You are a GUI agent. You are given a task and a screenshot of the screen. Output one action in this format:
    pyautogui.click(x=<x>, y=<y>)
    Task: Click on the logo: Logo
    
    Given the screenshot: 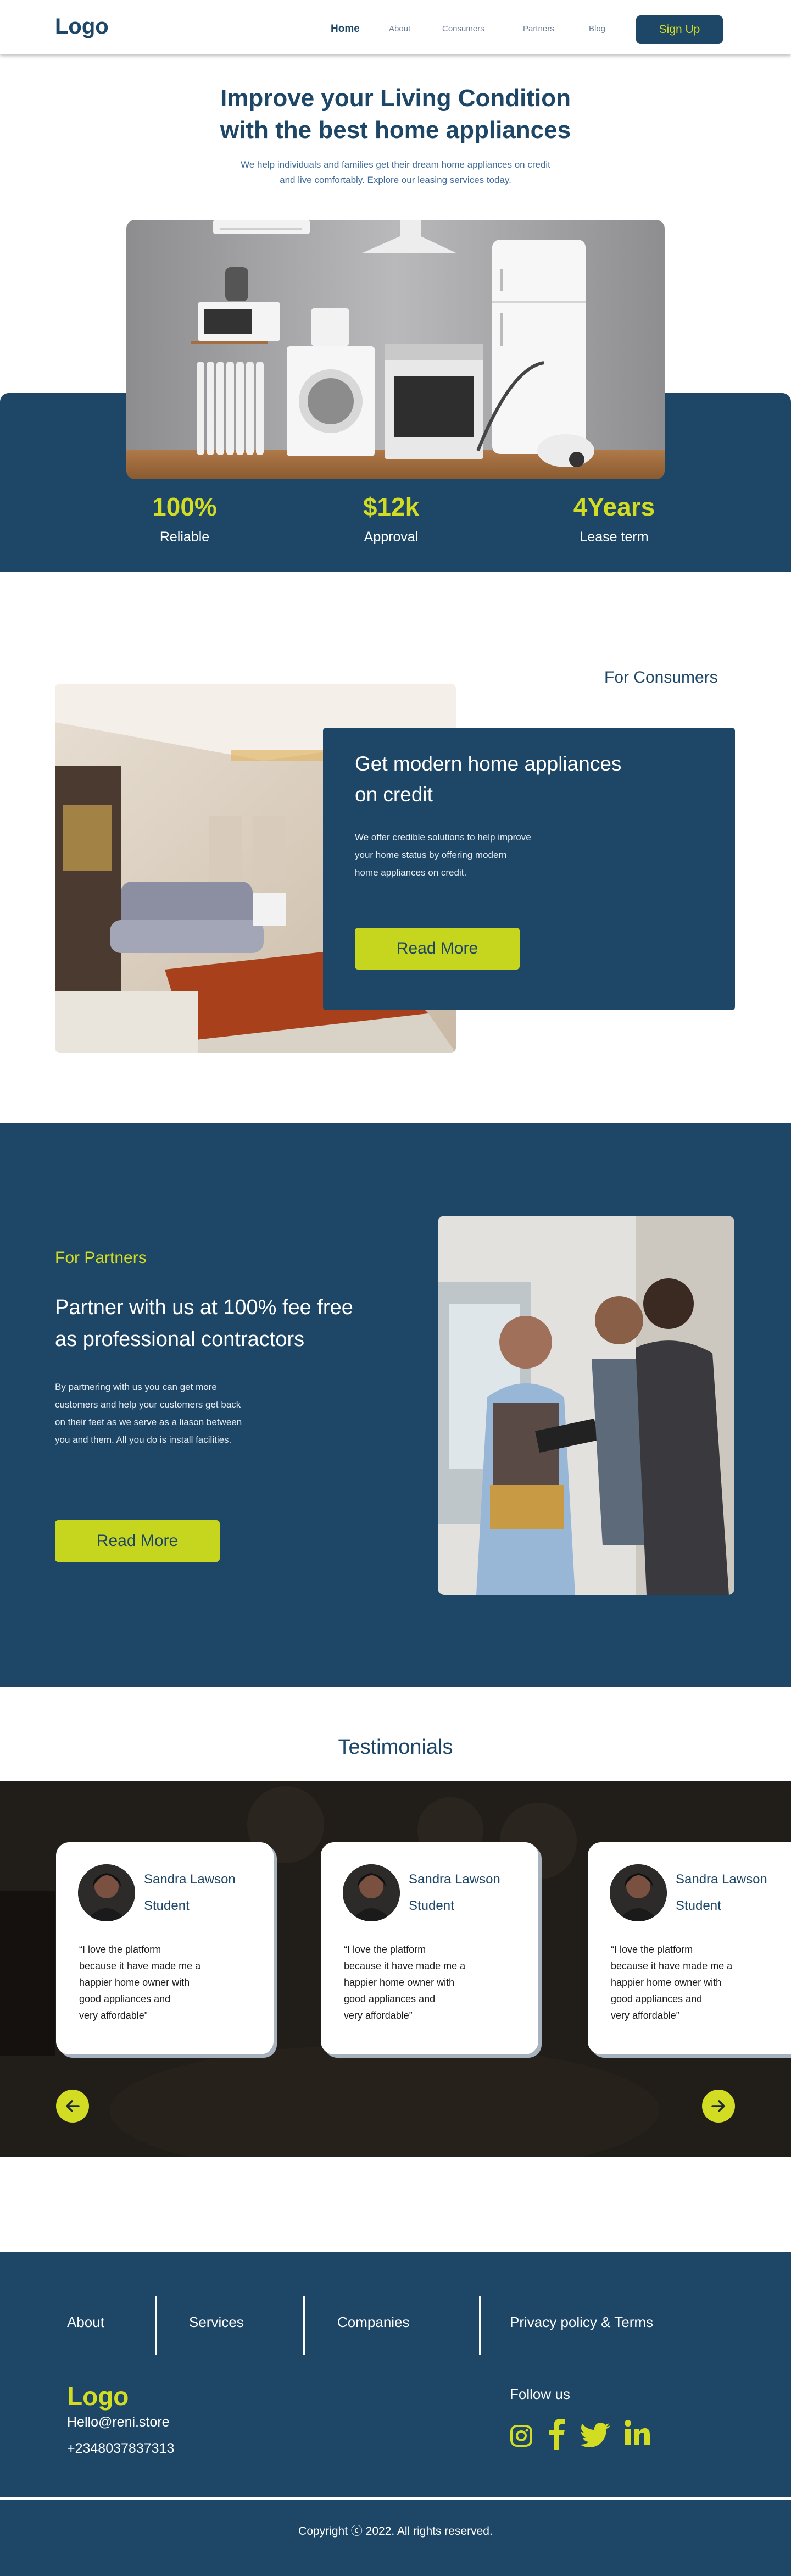 What is the action you would take?
    pyautogui.click(x=82, y=26)
    